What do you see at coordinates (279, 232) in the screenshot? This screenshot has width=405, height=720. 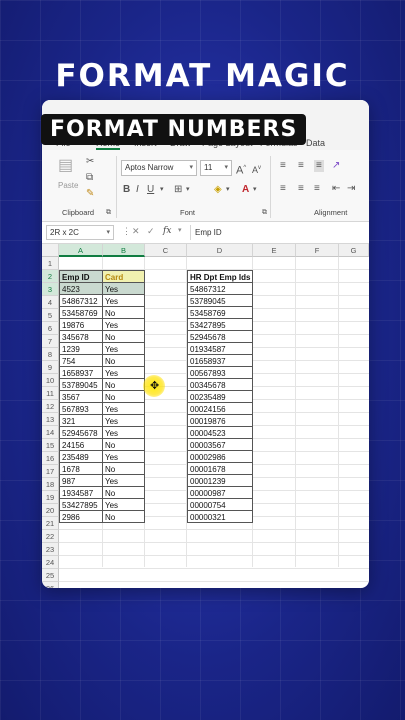 I see `formula-input: Emp ID` at bounding box center [279, 232].